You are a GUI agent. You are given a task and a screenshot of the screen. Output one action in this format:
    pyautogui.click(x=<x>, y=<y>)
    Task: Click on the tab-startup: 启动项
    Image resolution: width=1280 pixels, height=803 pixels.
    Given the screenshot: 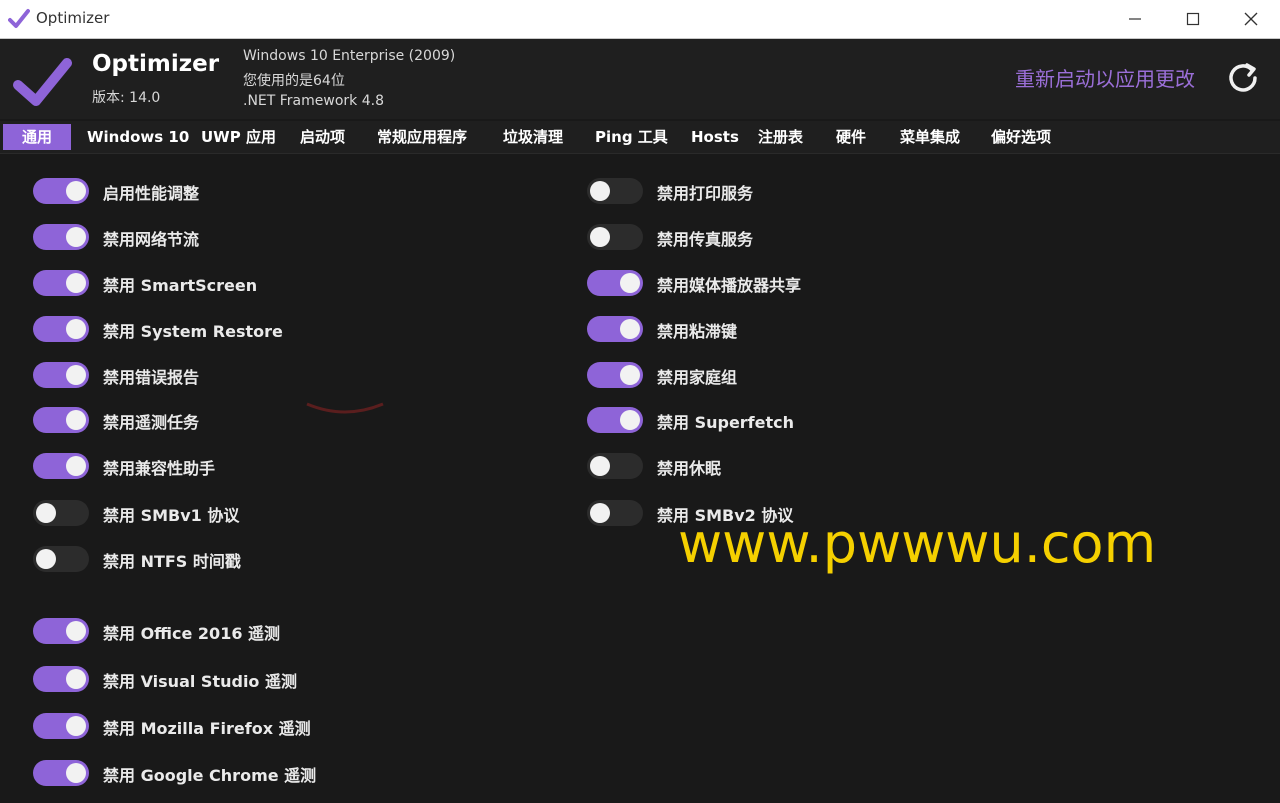 What is the action you would take?
    pyautogui.click(x=322, y=137)
    